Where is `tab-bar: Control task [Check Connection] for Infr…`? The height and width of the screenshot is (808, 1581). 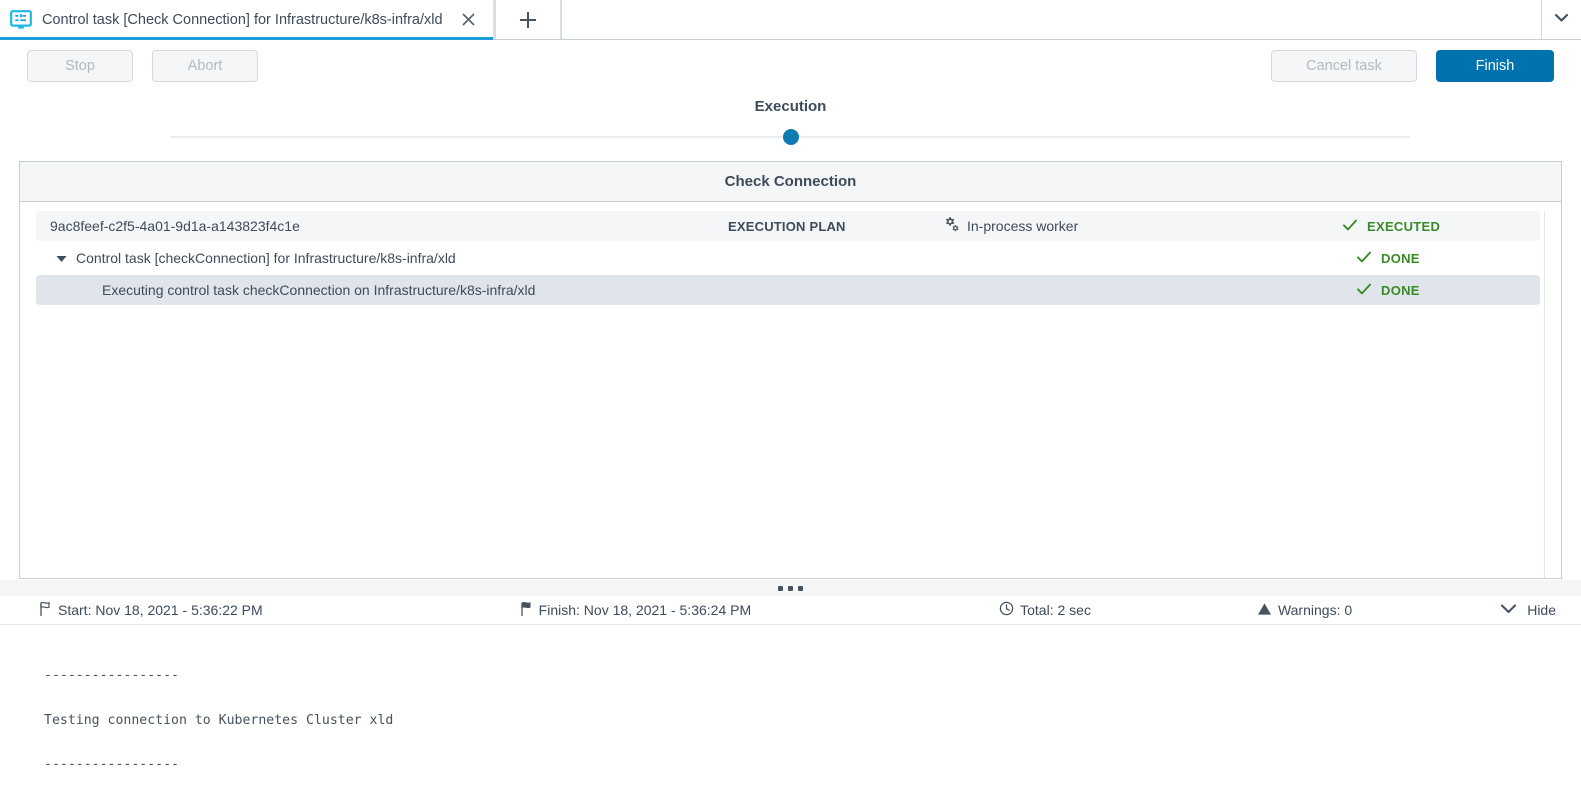 tab-bar: Control task [Check Connection] for Infr… is located at coordinates (790, 20).